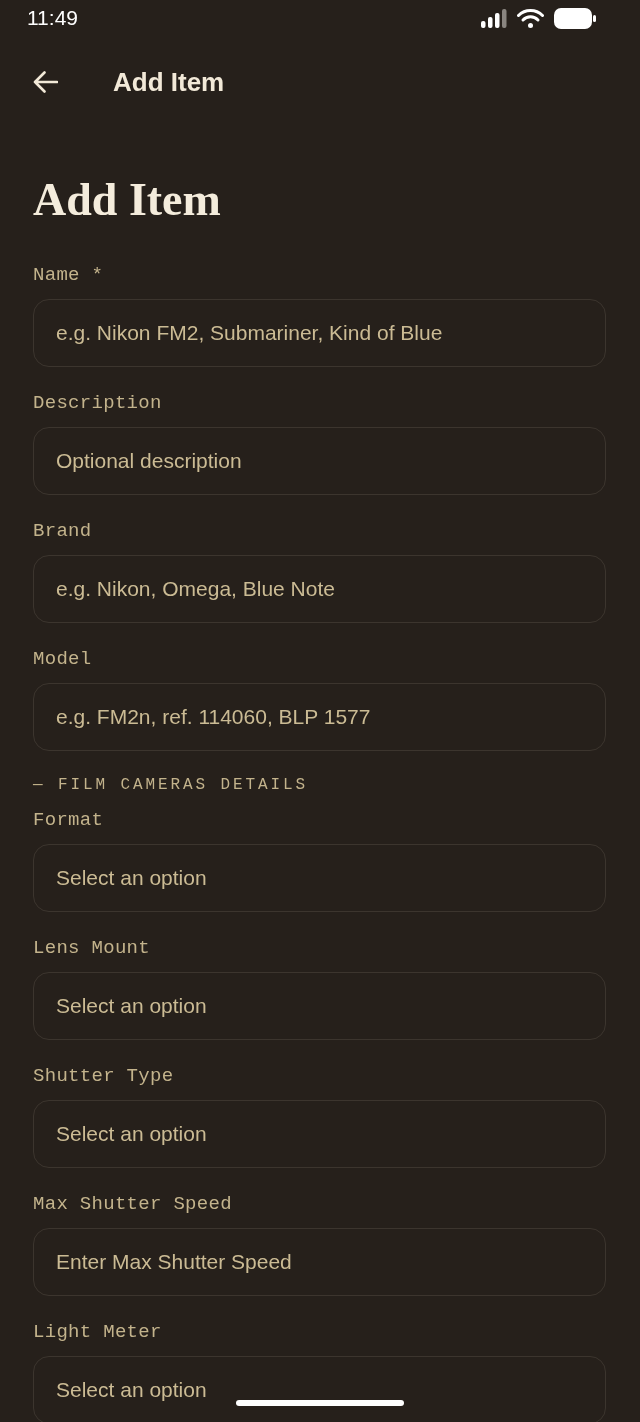 The image size is (640, 1422). What do you see at coordinates (575, 18) in the screenshot?
I see `battery-icon` at bounding box center [575, 18].